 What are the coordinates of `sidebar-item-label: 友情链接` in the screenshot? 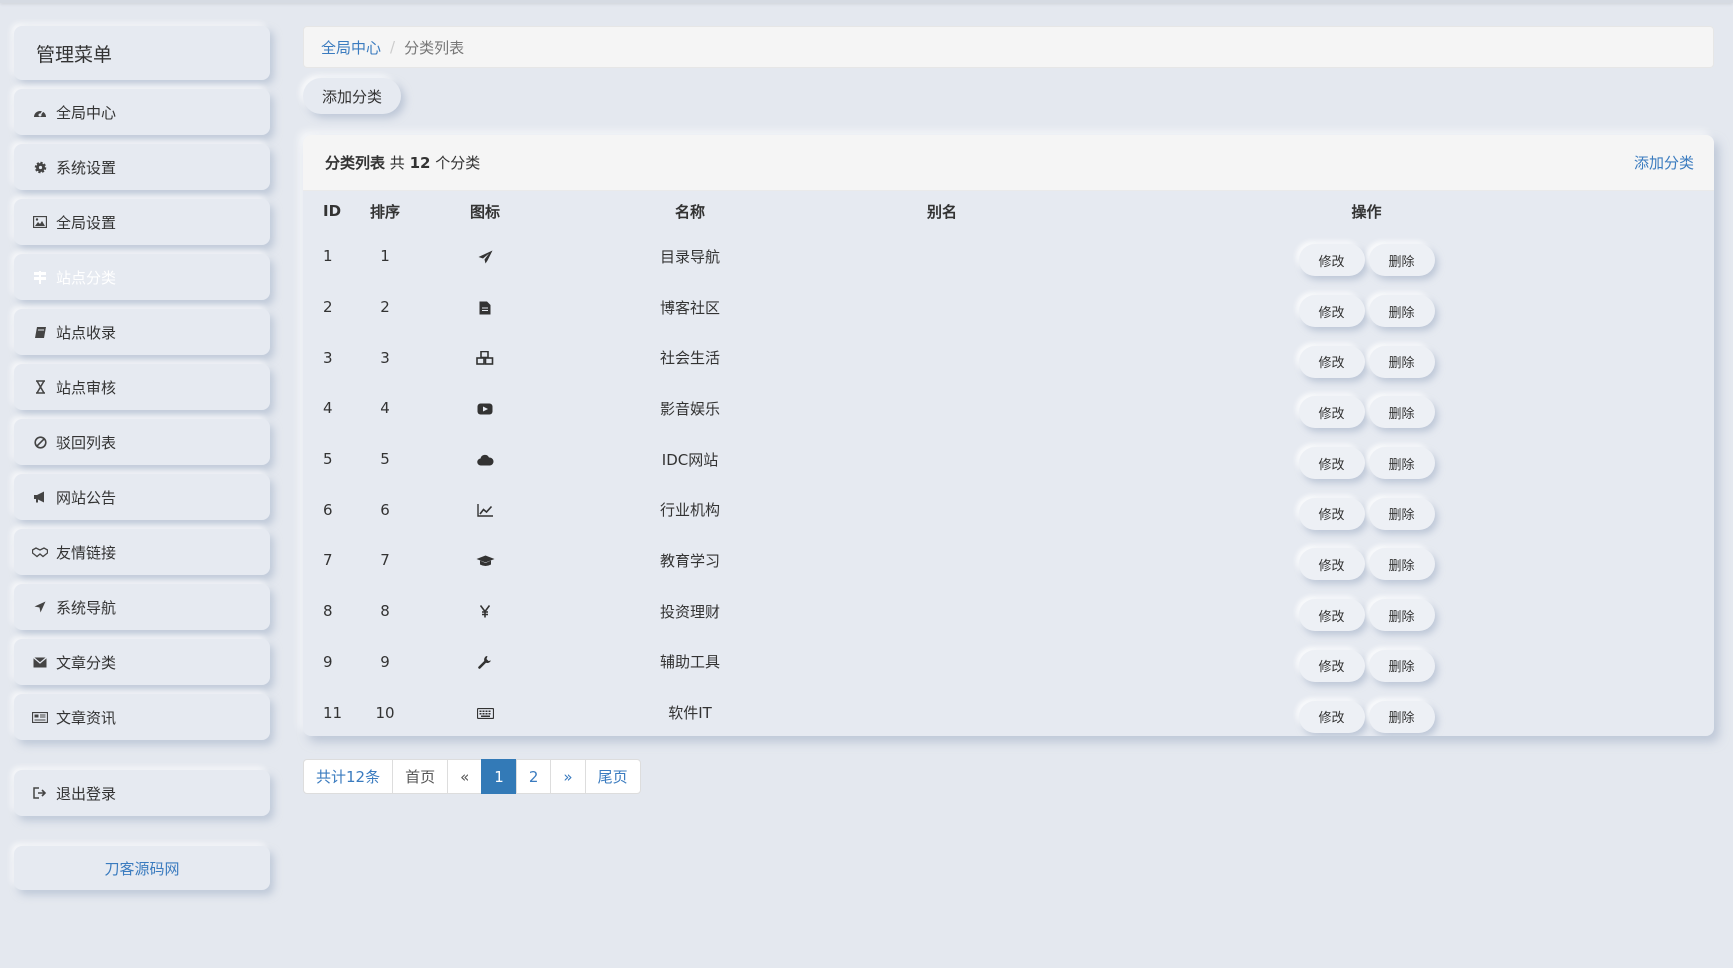 It's located at (86, 552).